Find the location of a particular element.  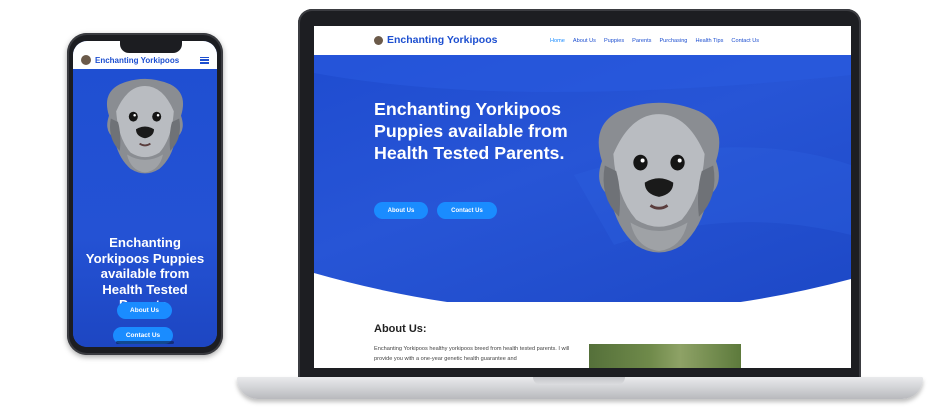

nav-home: Home is located at coordinates (557, 41).